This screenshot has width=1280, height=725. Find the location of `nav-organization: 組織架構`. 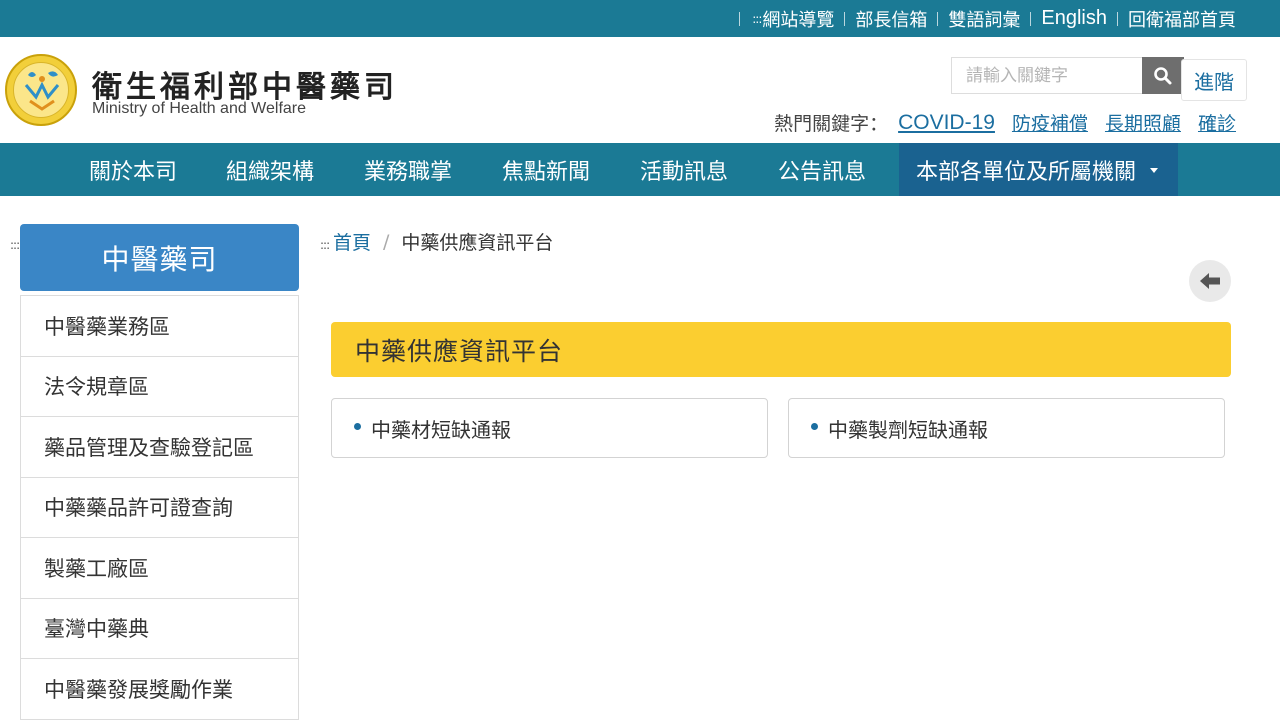

nav-organization: 組織架構 is located at coordinates (270, 169).